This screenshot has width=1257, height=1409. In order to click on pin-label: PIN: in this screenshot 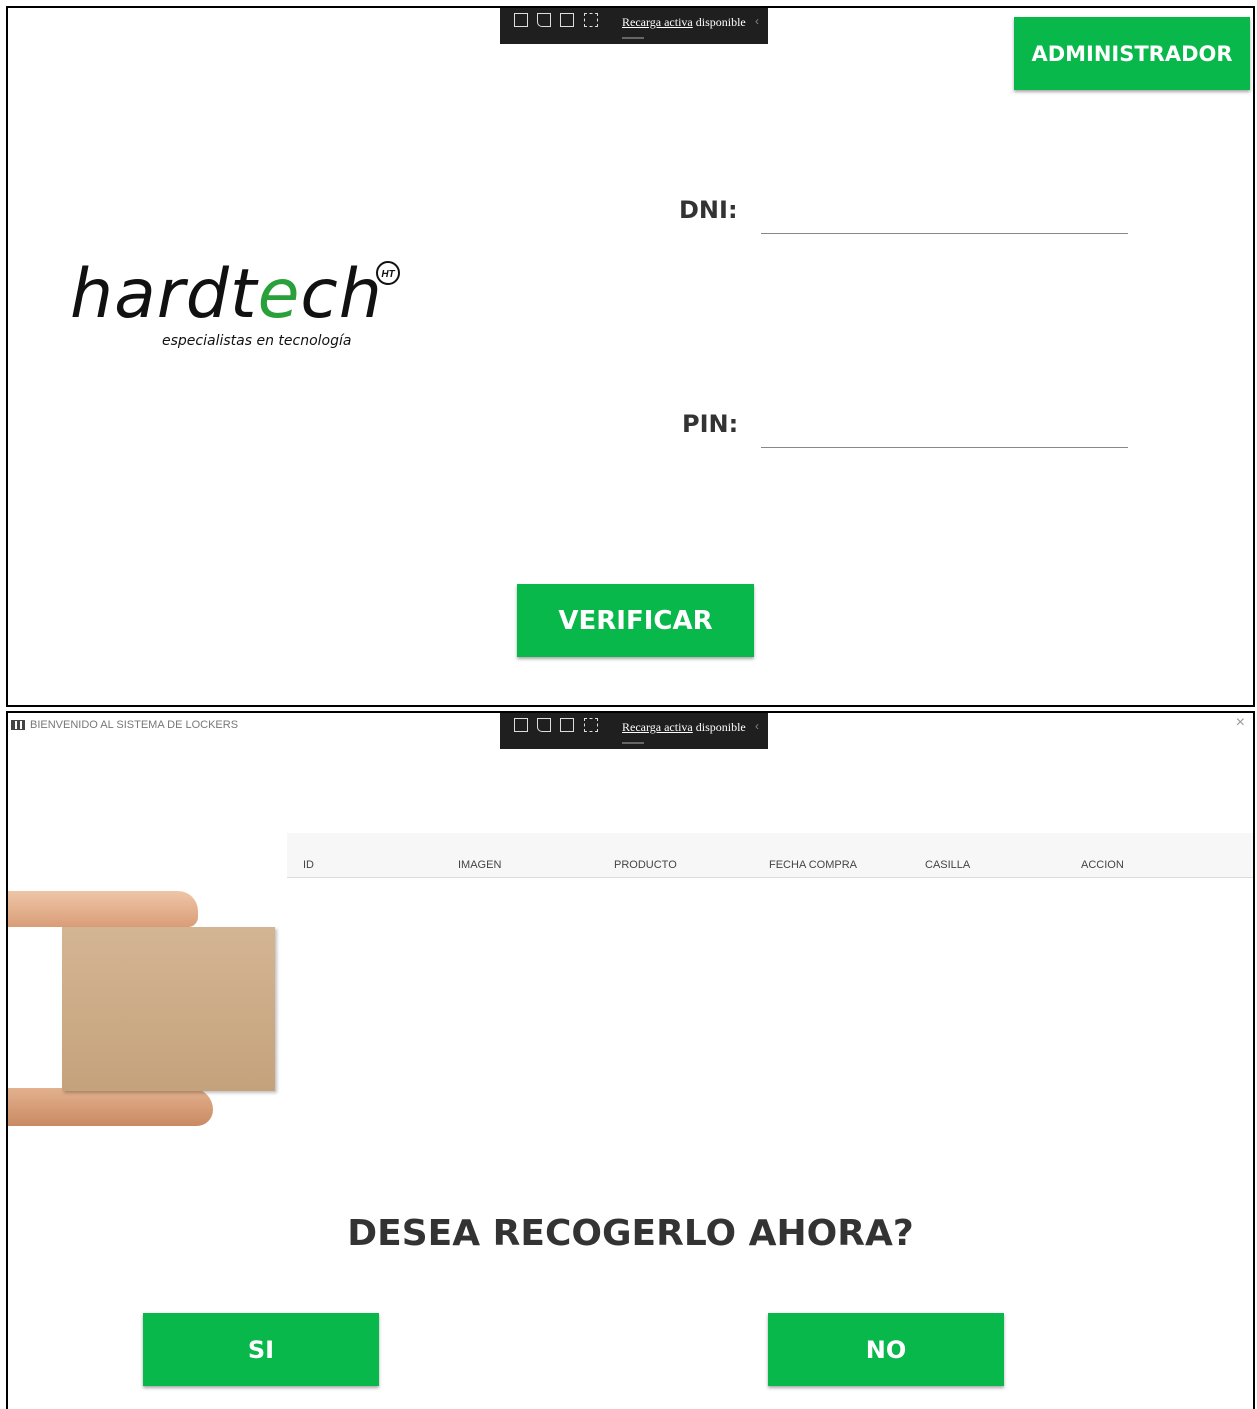, I will do `click(710, 424)`.